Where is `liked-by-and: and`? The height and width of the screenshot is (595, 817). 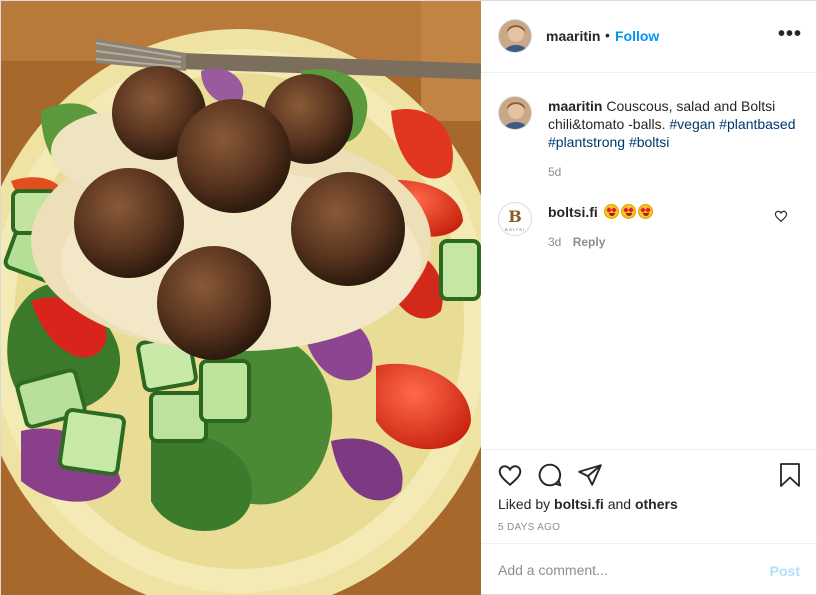
liked-by-and: and is located at coordinates (619, 504).